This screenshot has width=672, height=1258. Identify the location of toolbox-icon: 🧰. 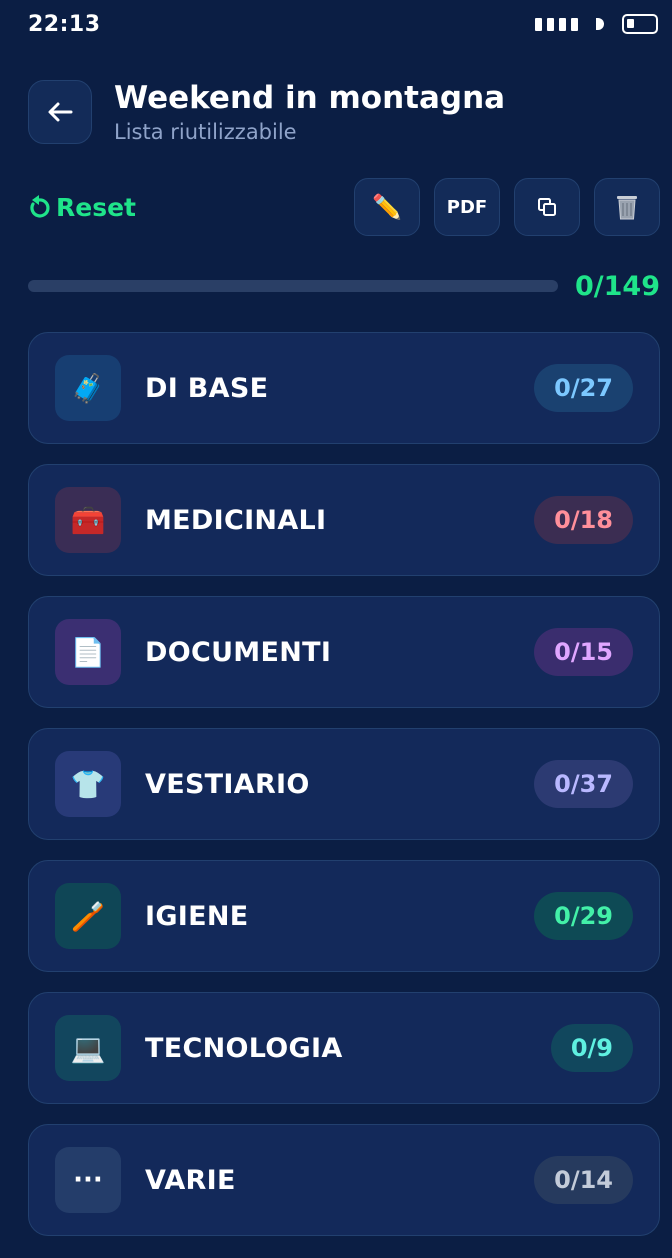
(88, 520).